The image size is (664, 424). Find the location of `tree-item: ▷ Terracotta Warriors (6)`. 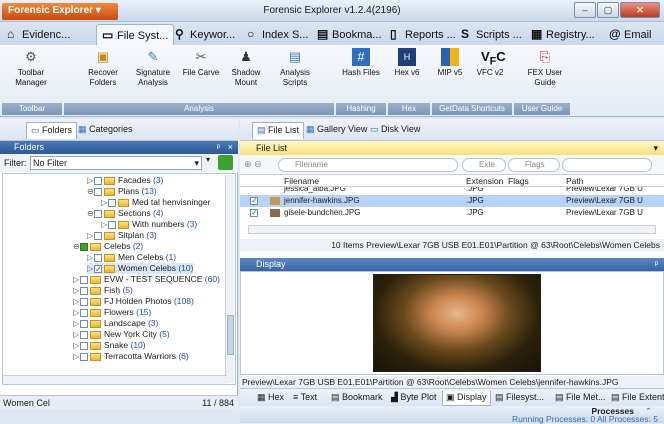

tree-item: ▷ Terracotta Warriors (6) is located at coordinates (131, 356).